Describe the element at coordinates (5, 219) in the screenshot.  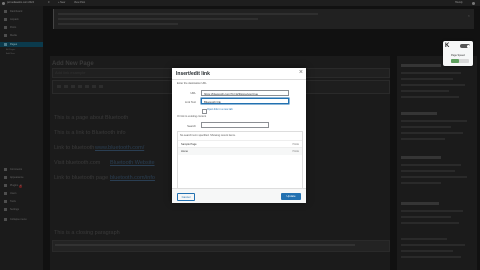
I see `collapse-icon` at that location.